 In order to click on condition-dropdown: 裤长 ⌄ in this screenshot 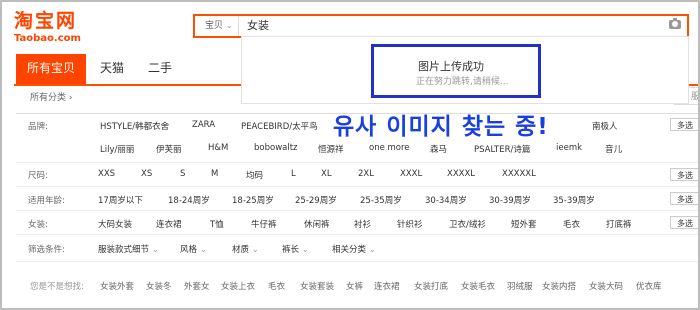, I will do `click(295, 249)`.